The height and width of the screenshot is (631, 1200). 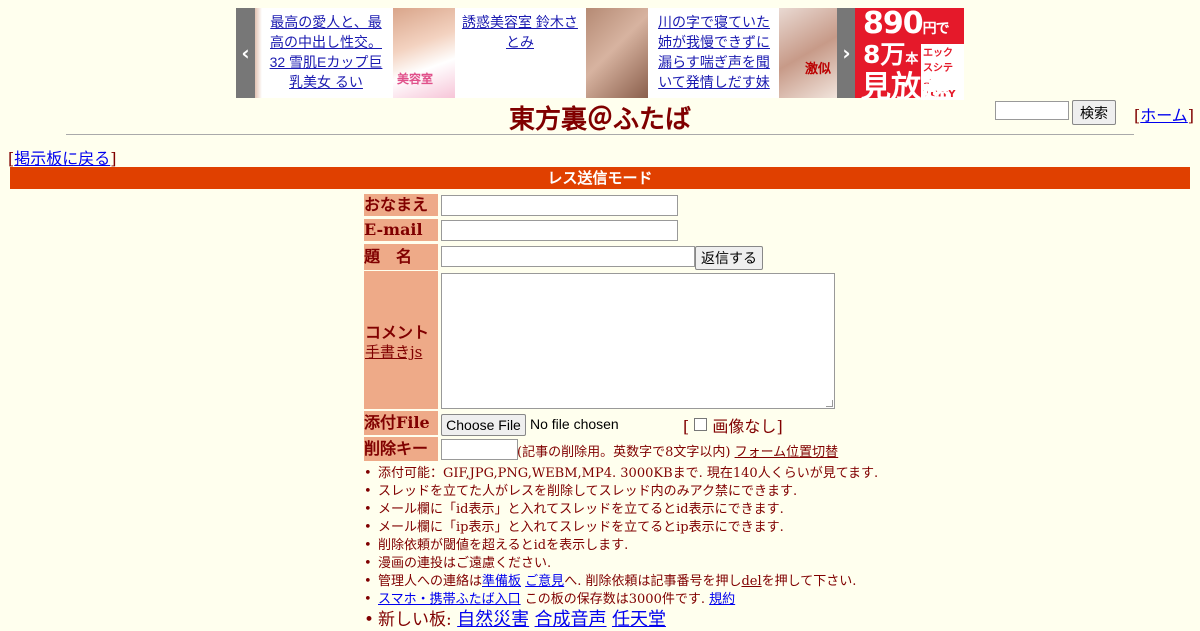 What do you see at coordinates (430, 581) in the screenshot?
I see `note-text: 管理人への連絡は` at bounding box center [430, 581].